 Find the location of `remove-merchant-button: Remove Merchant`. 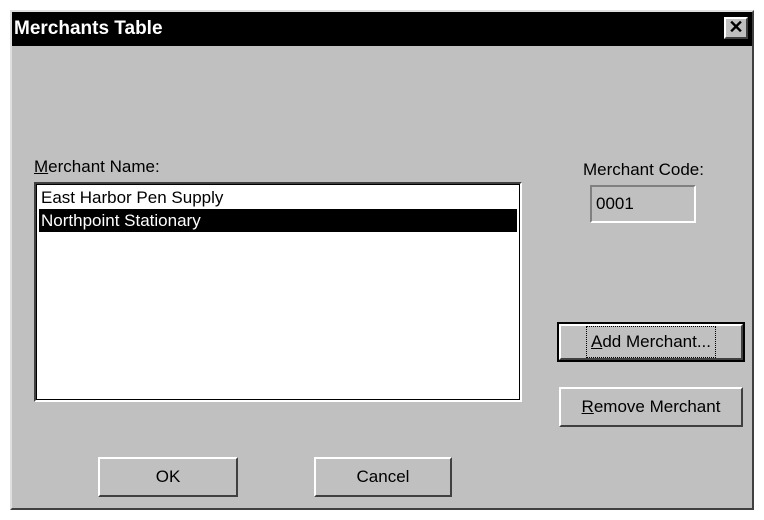

remove-merchant-button: Remove Merchant is located at coordinates (651, 407).